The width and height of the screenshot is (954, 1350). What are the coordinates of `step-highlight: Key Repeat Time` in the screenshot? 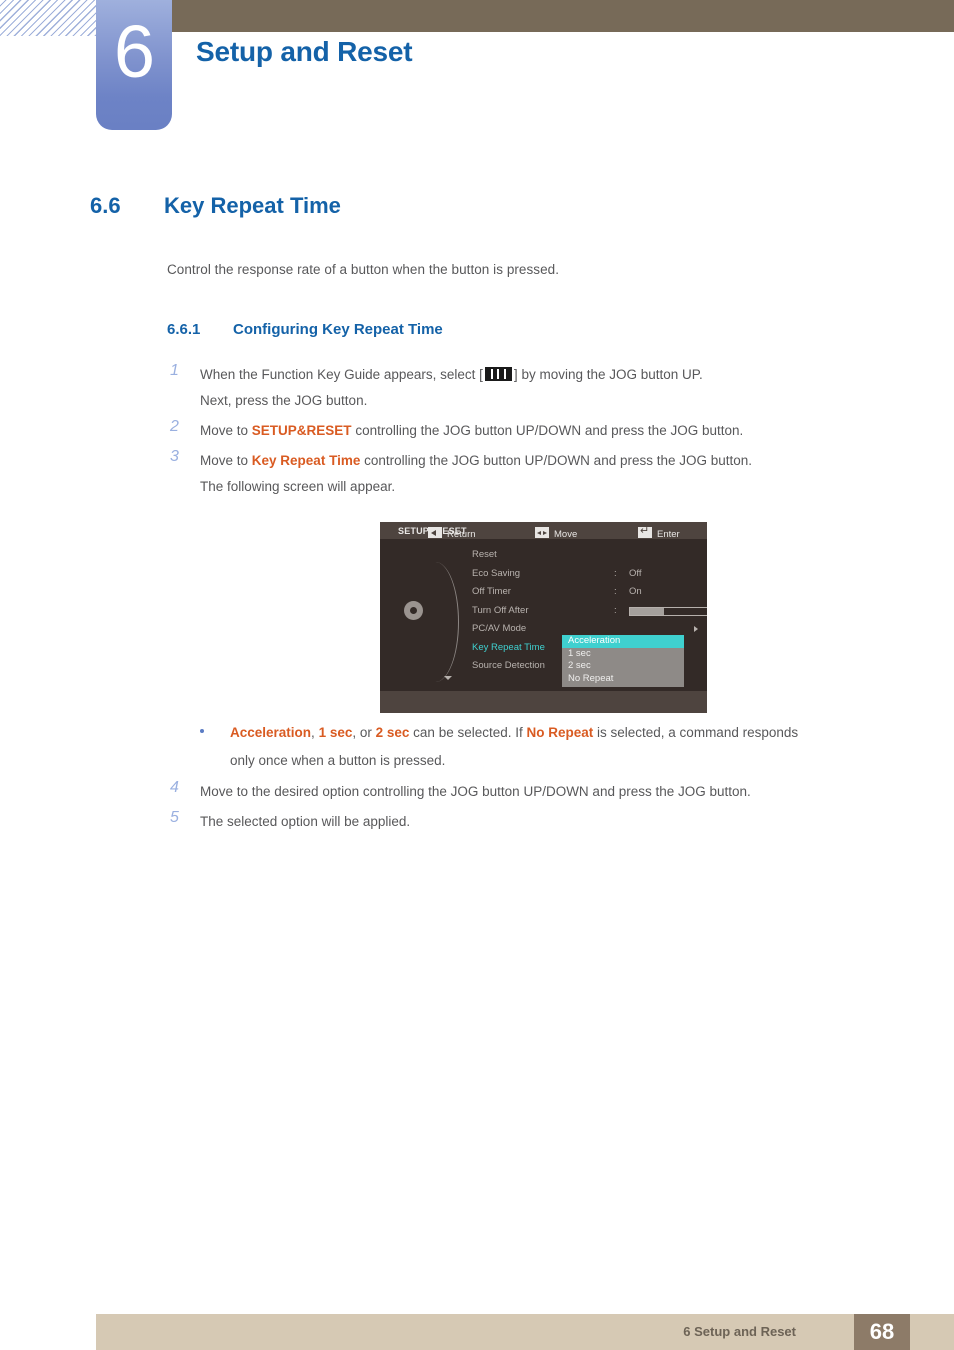 It's located at (306, 460).